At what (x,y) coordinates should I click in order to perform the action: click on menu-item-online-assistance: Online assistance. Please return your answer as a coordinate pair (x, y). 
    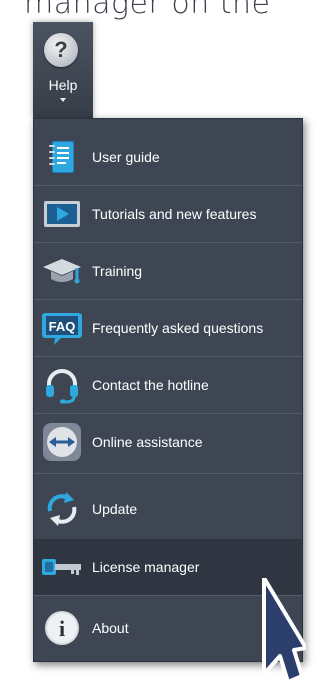
    Looking at the image, I should click on (168, 442).